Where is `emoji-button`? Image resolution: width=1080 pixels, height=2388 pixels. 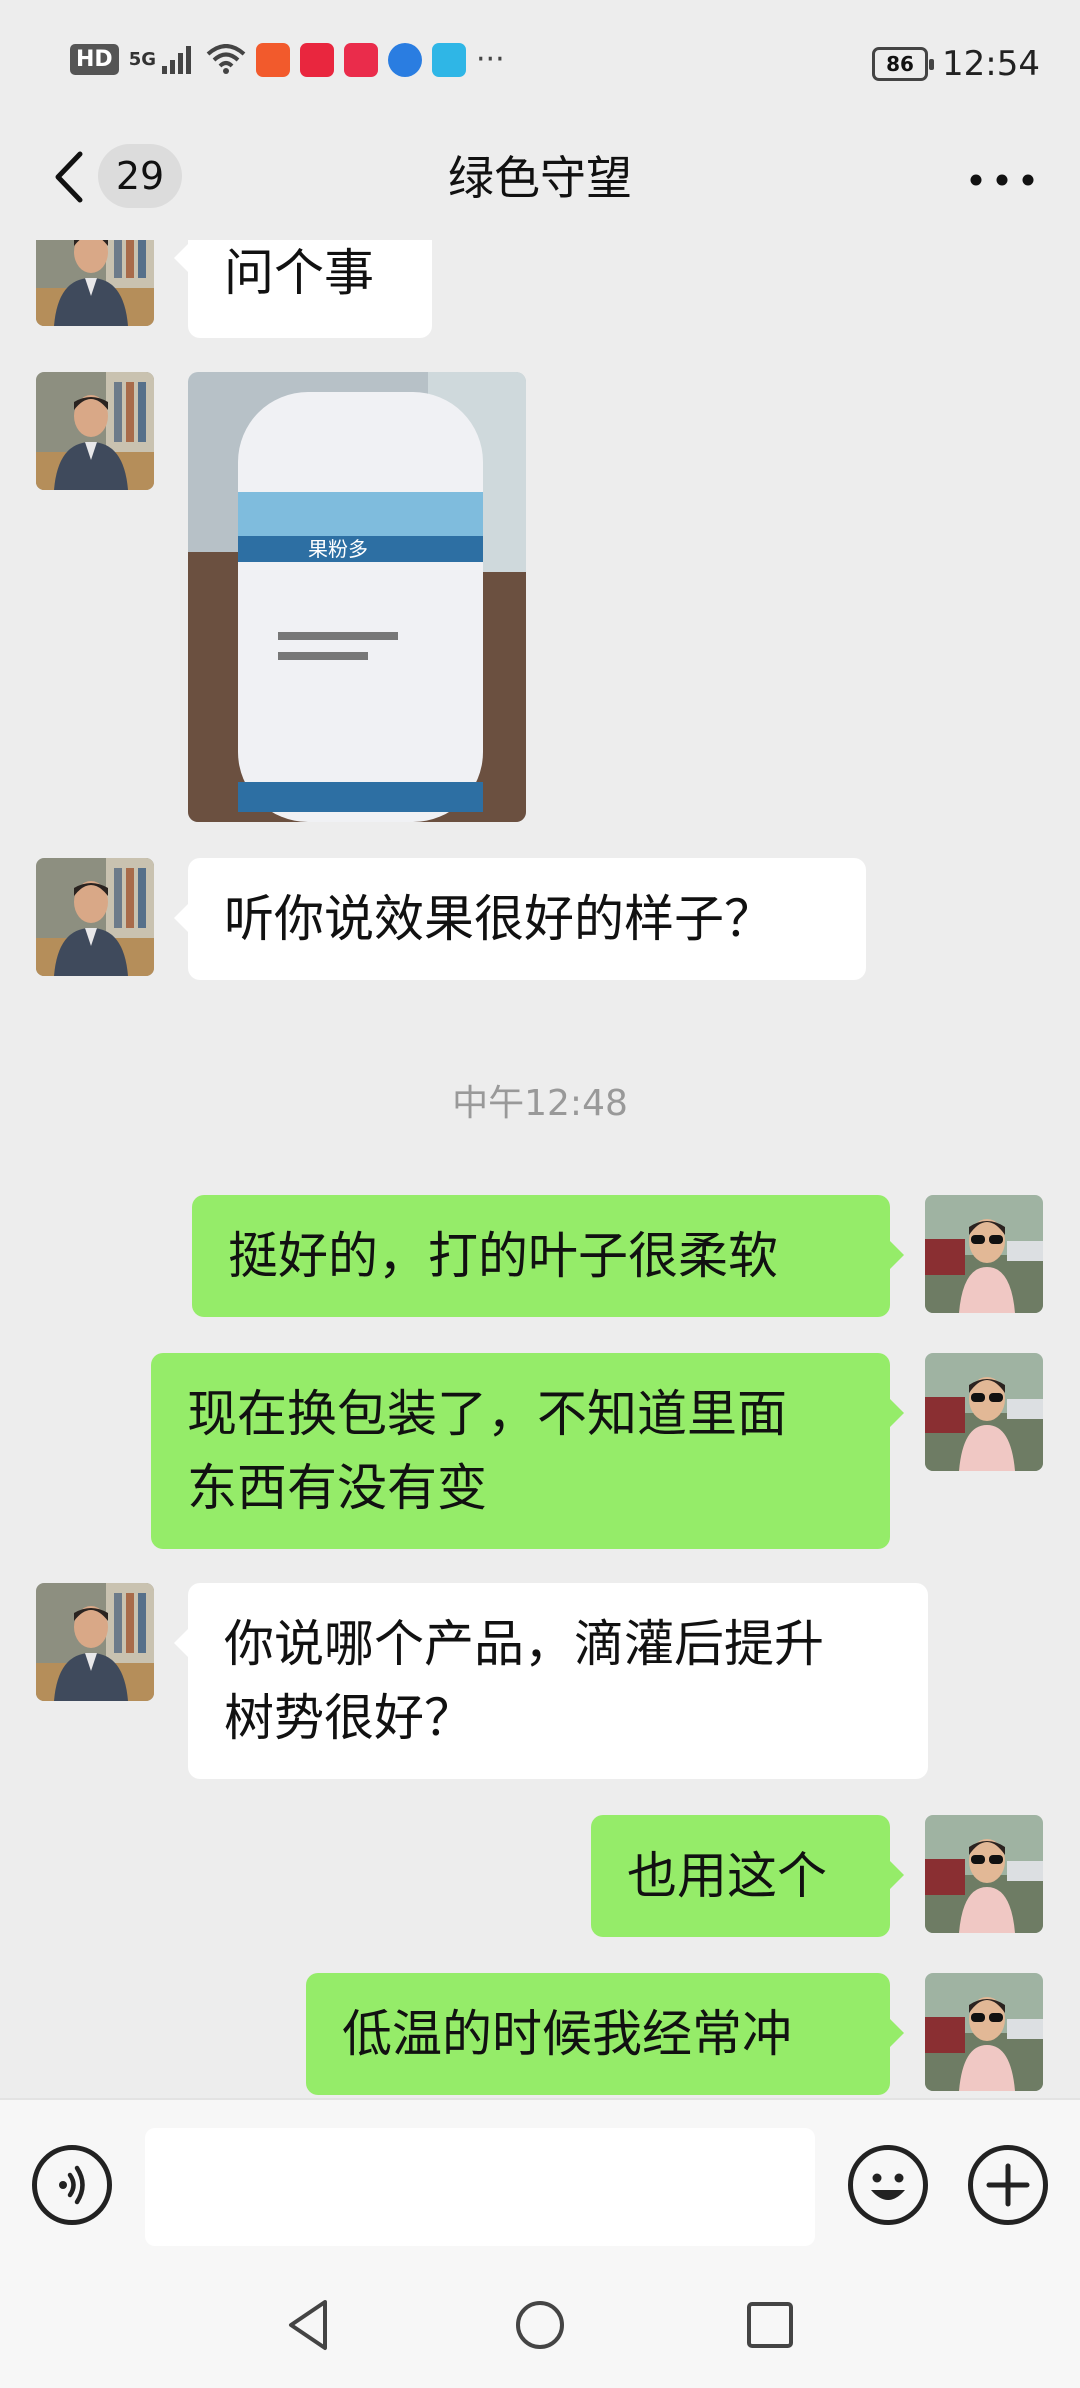 emoji-button is located at coordinates (888, 2185).